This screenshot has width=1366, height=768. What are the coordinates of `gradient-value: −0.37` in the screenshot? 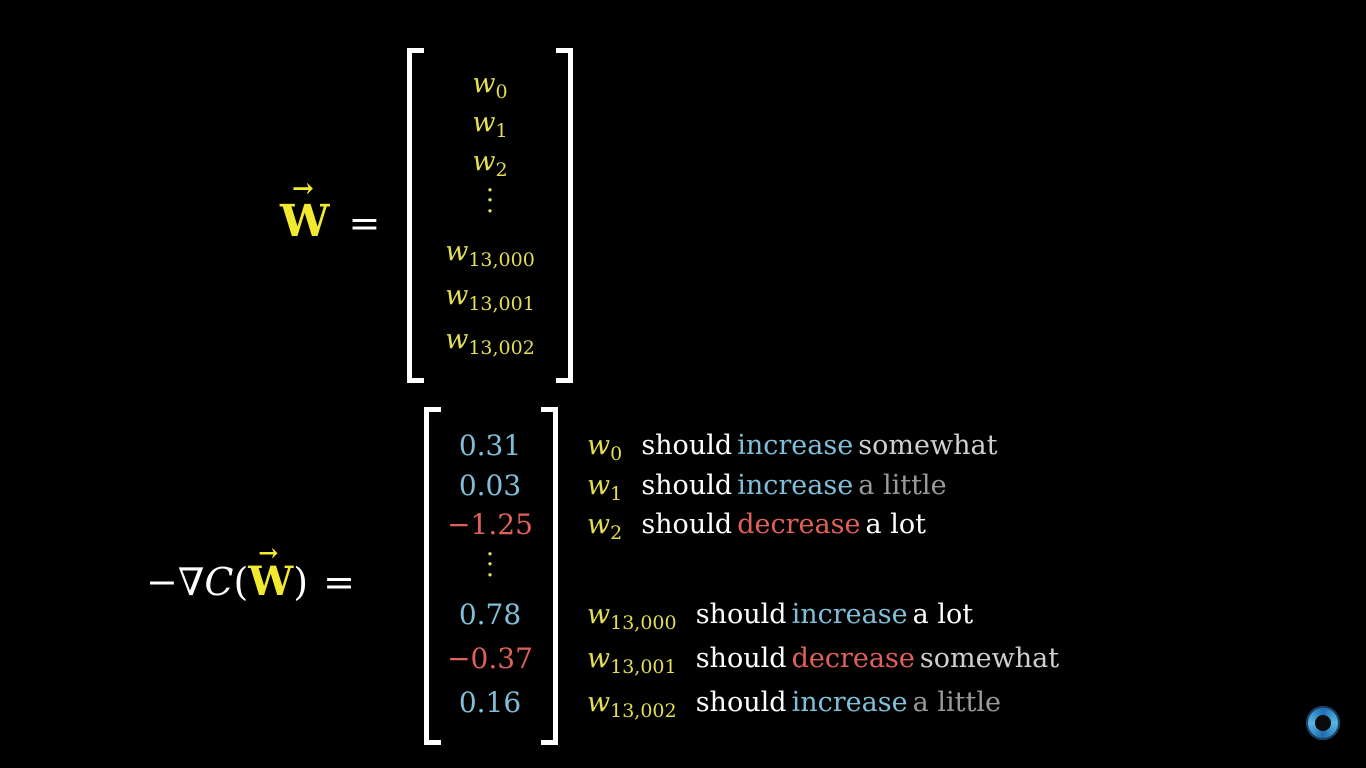 It's located at (490, 658).